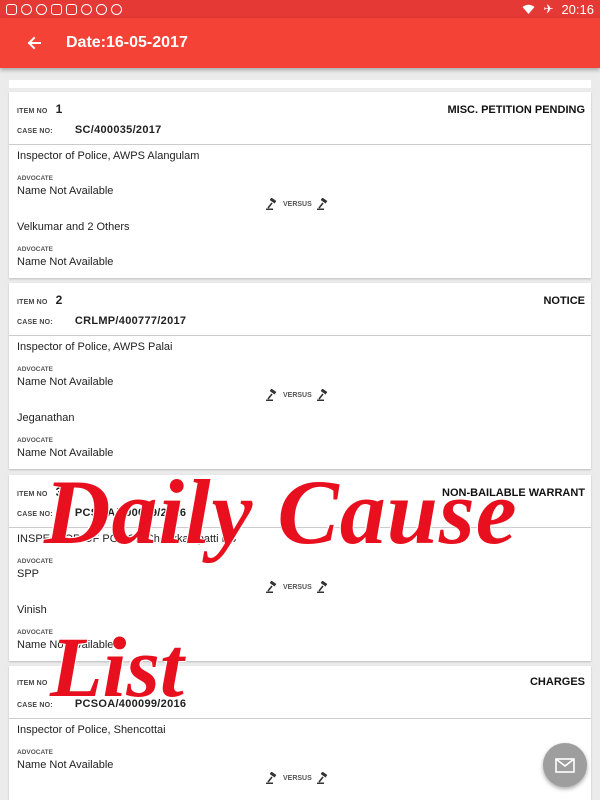 The height and width of the screenshot is (800, 600). What do you see at coordinates (564, 301) in the screenshot?
I see `case-status: NOTICE` at bounding box center [564, 301].